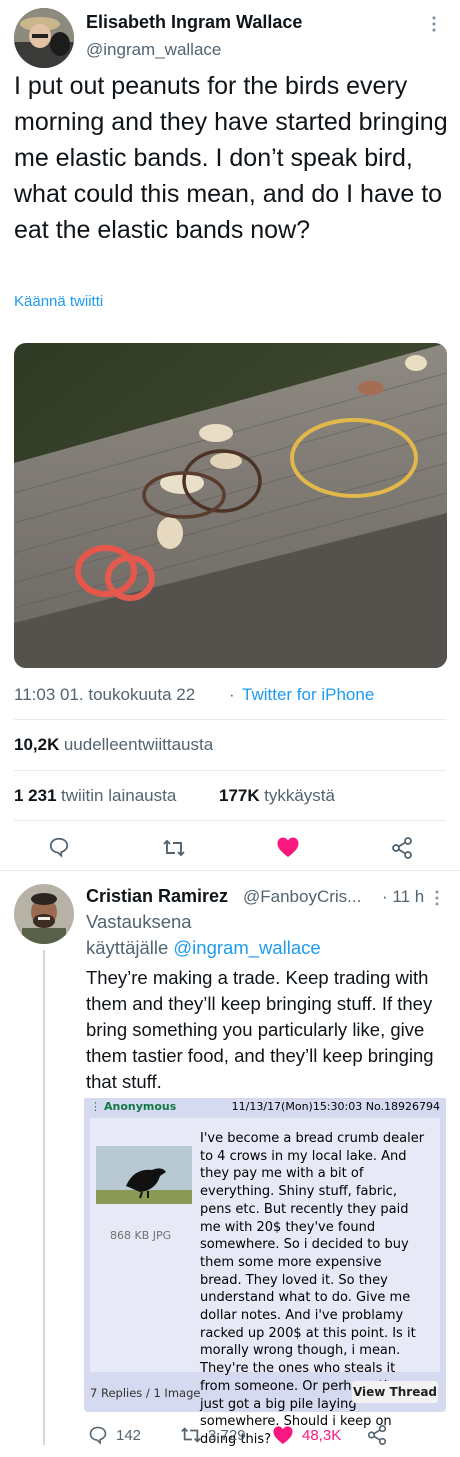  I want to click on author-name: Elisabeth Ingram Wallace, so click(194, 22).